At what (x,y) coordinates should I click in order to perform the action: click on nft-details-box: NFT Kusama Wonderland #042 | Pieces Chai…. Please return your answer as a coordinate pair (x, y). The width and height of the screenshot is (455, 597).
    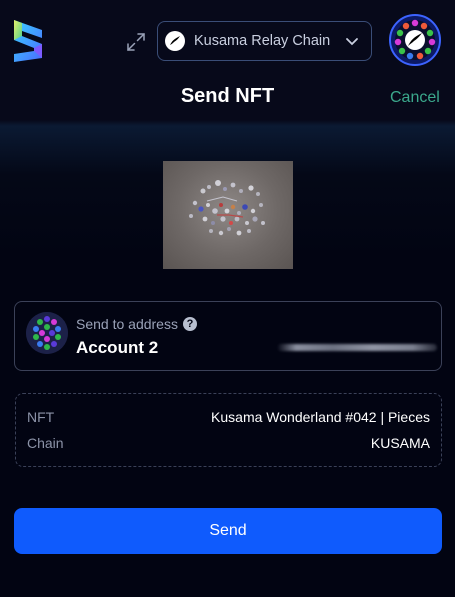
    Looking at the image, I should click on (228, 430).